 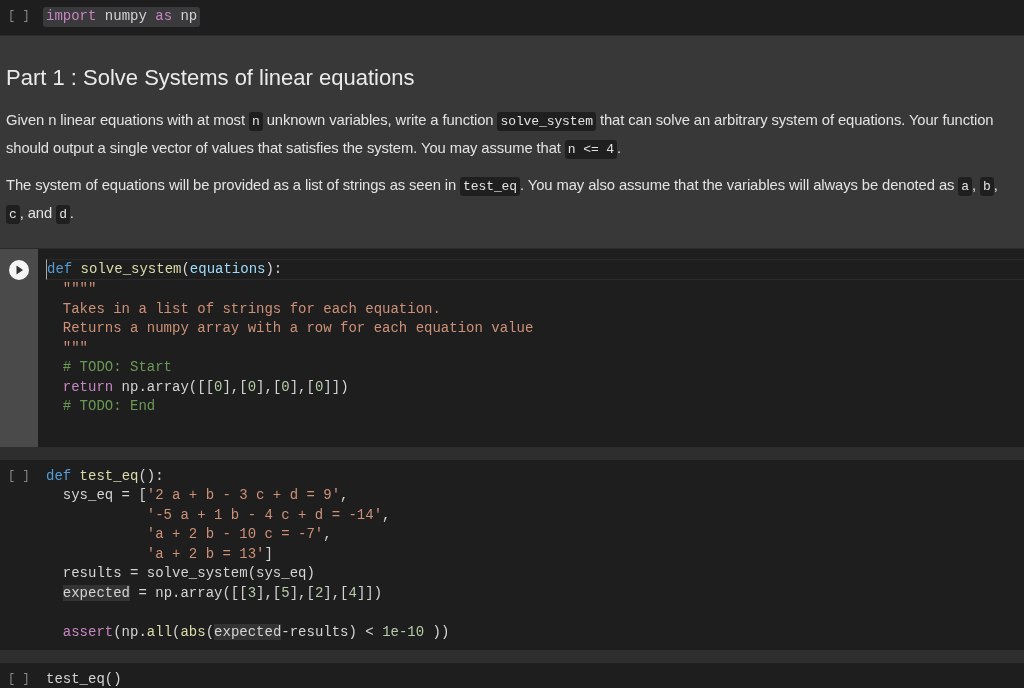 I want to click on code-line: assert(np.all(abs(expected-results) < 1e-10 )), so click(x=255, y=632).